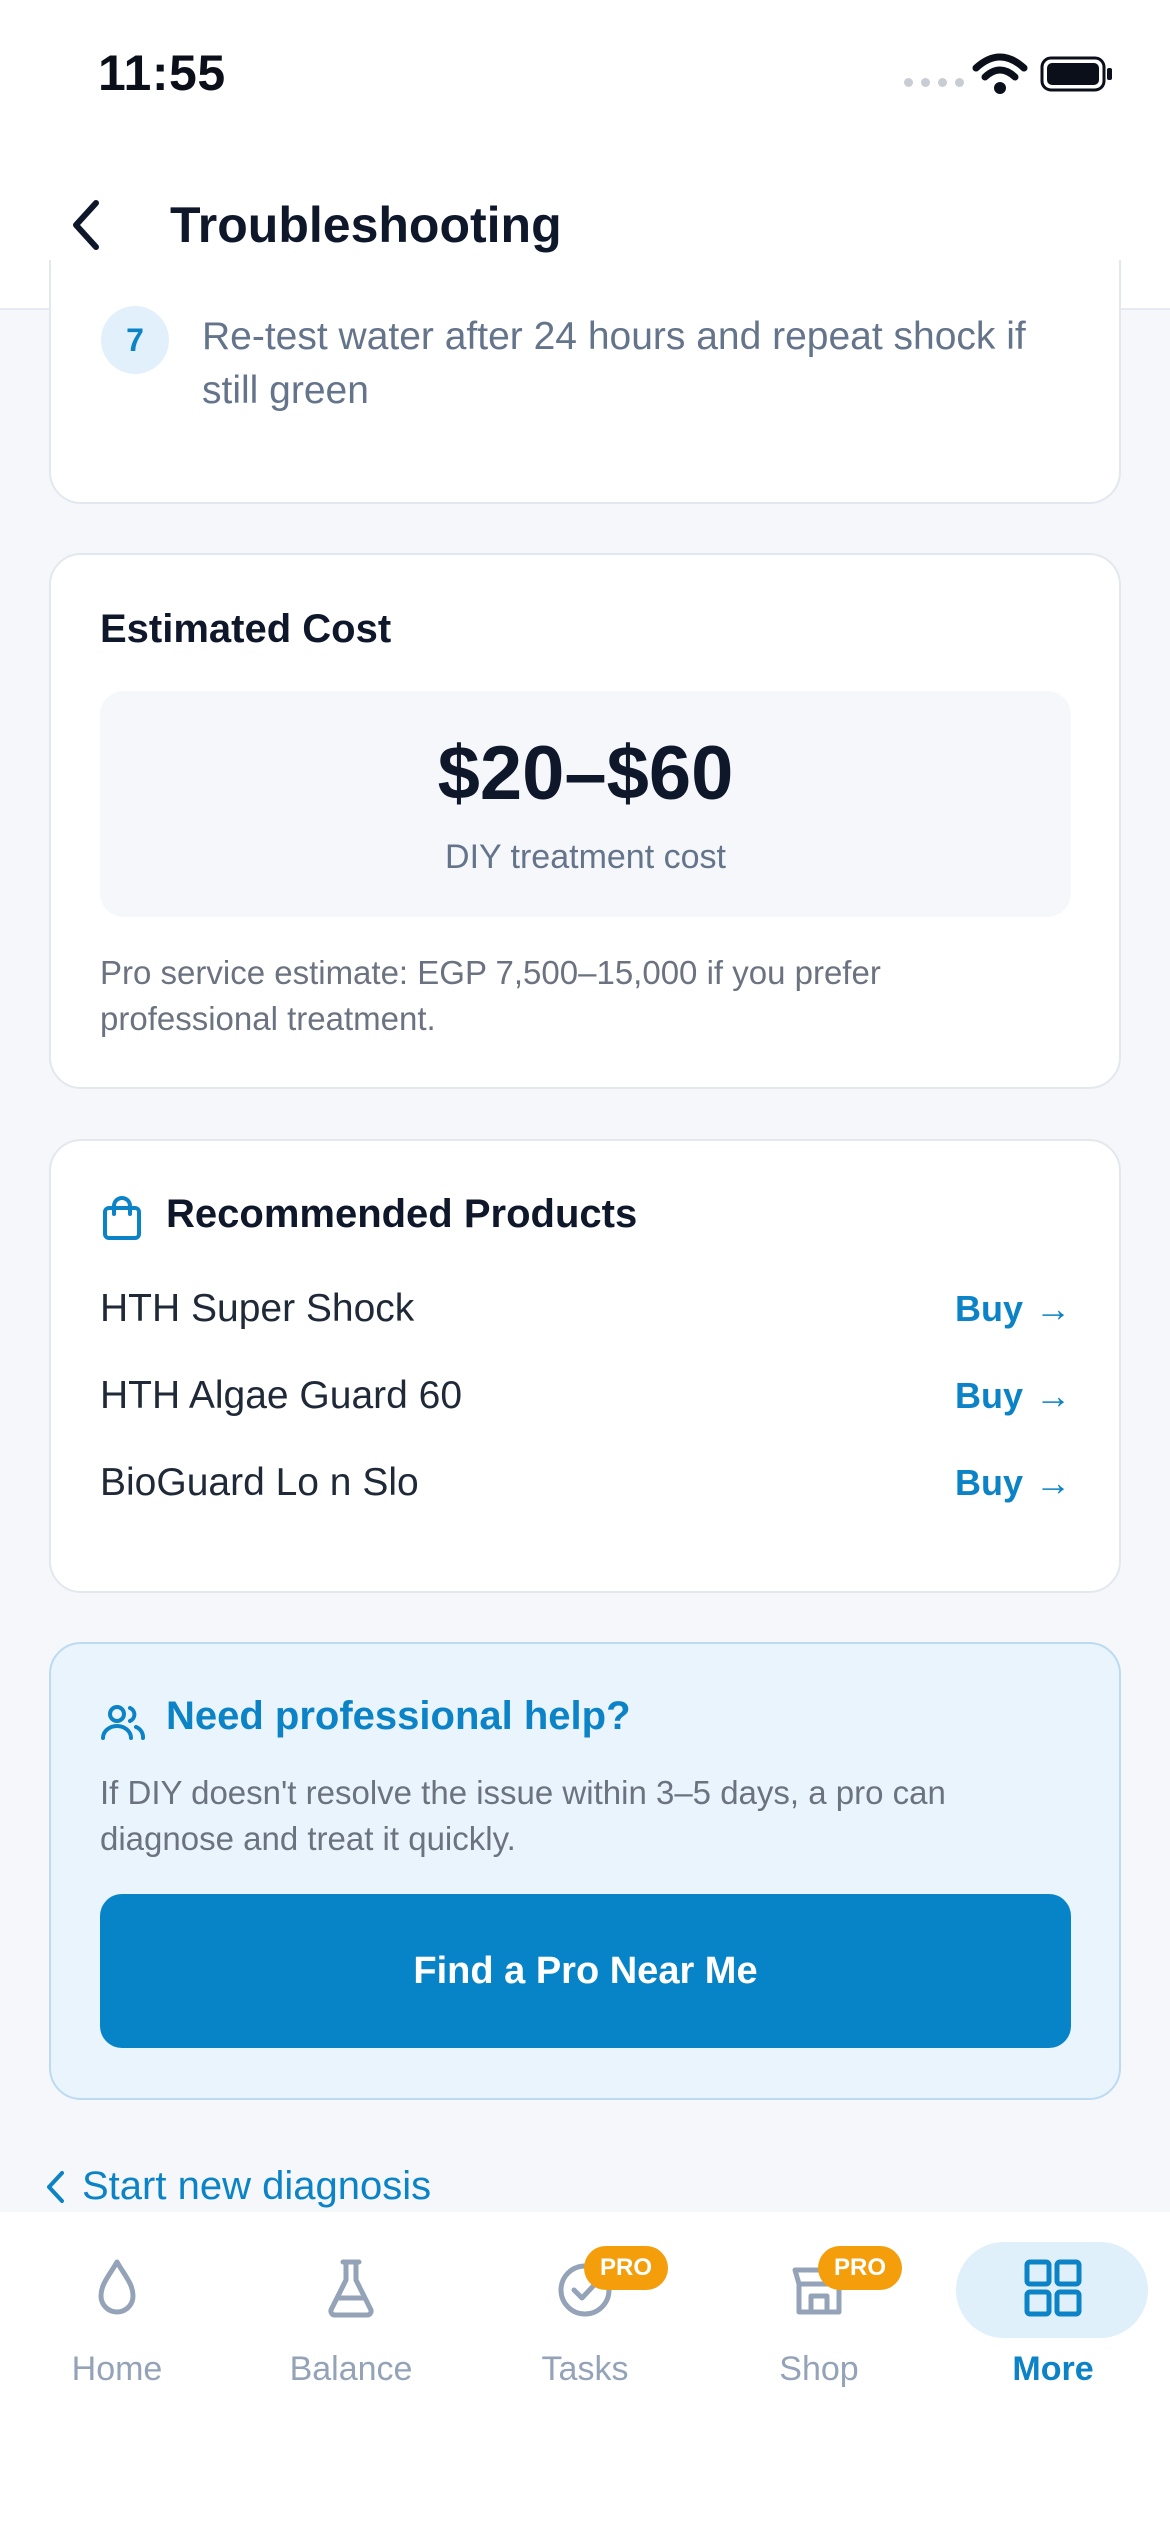  Describe the element at coordinates (585, 1309) in the screenshot. I see `product-row: HTH Super Shock Buy →` at that location.